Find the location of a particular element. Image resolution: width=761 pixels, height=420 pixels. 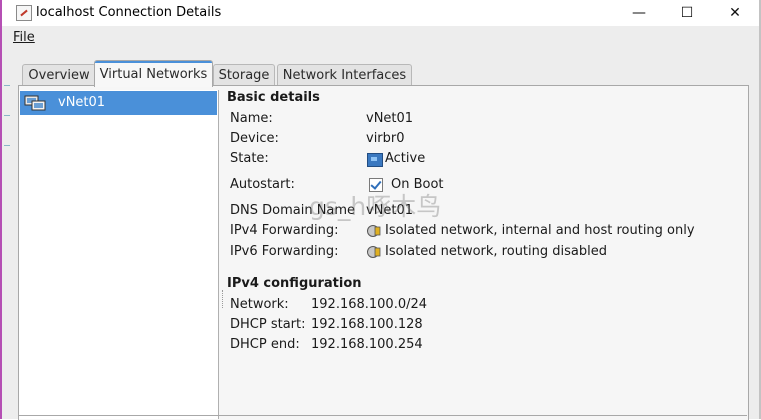

app-icon is located at coordinates (24, 13).